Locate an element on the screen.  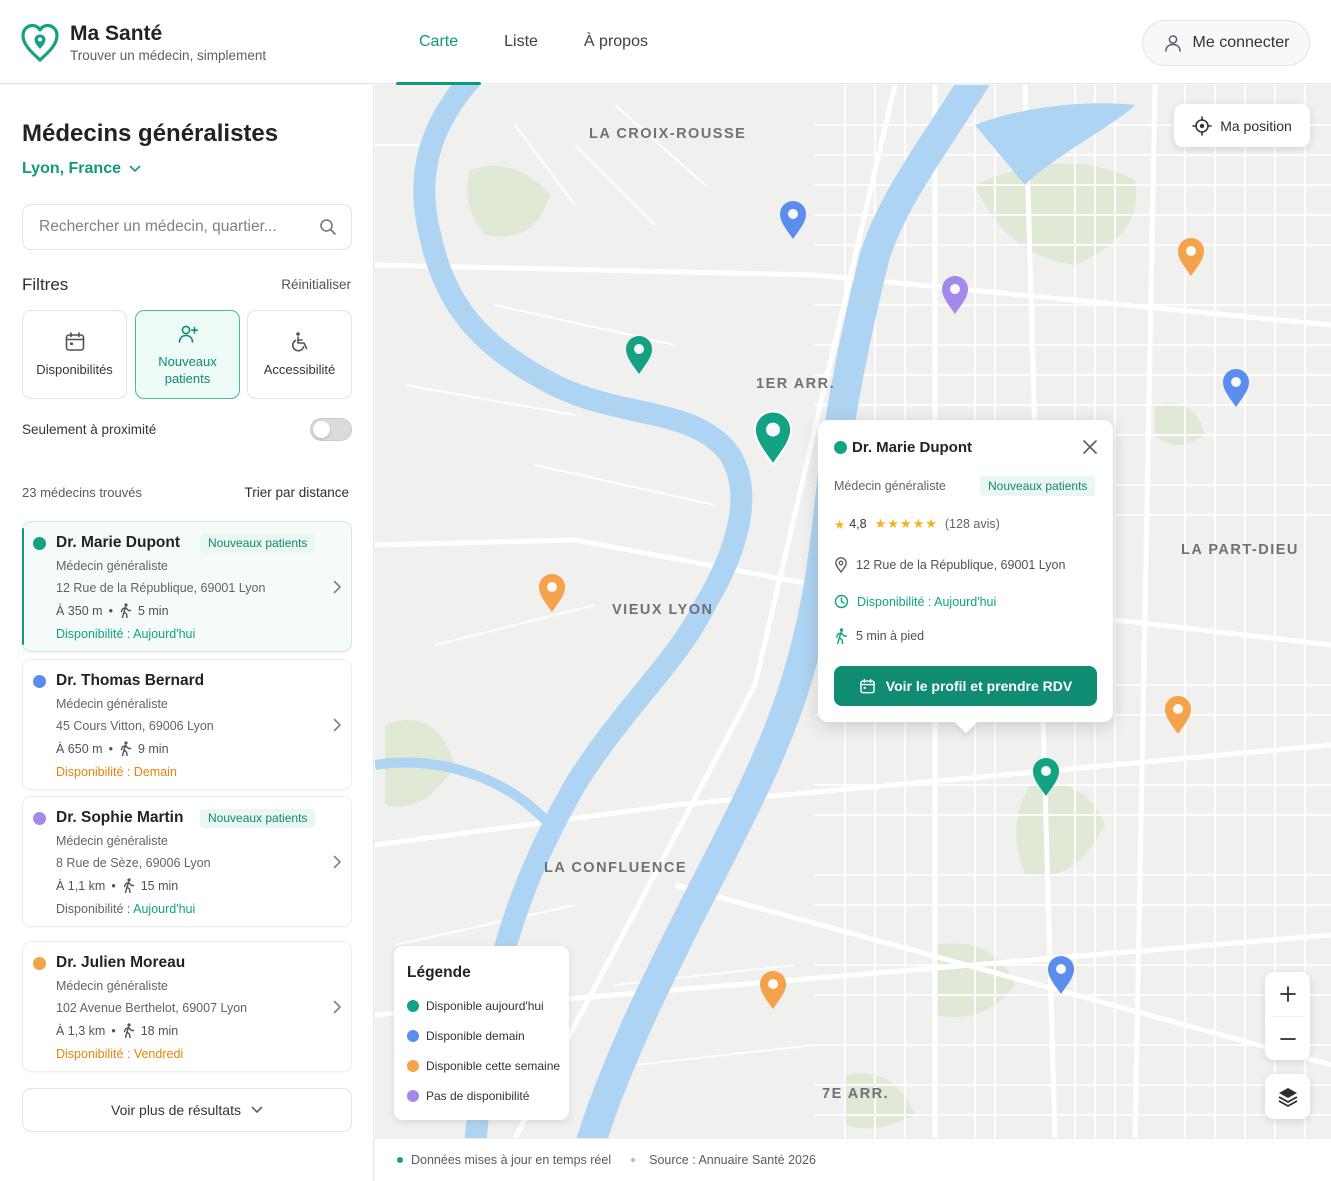
book-appointment-button: Voir le profil et prendre RDV is located at coordinates (965, 686).